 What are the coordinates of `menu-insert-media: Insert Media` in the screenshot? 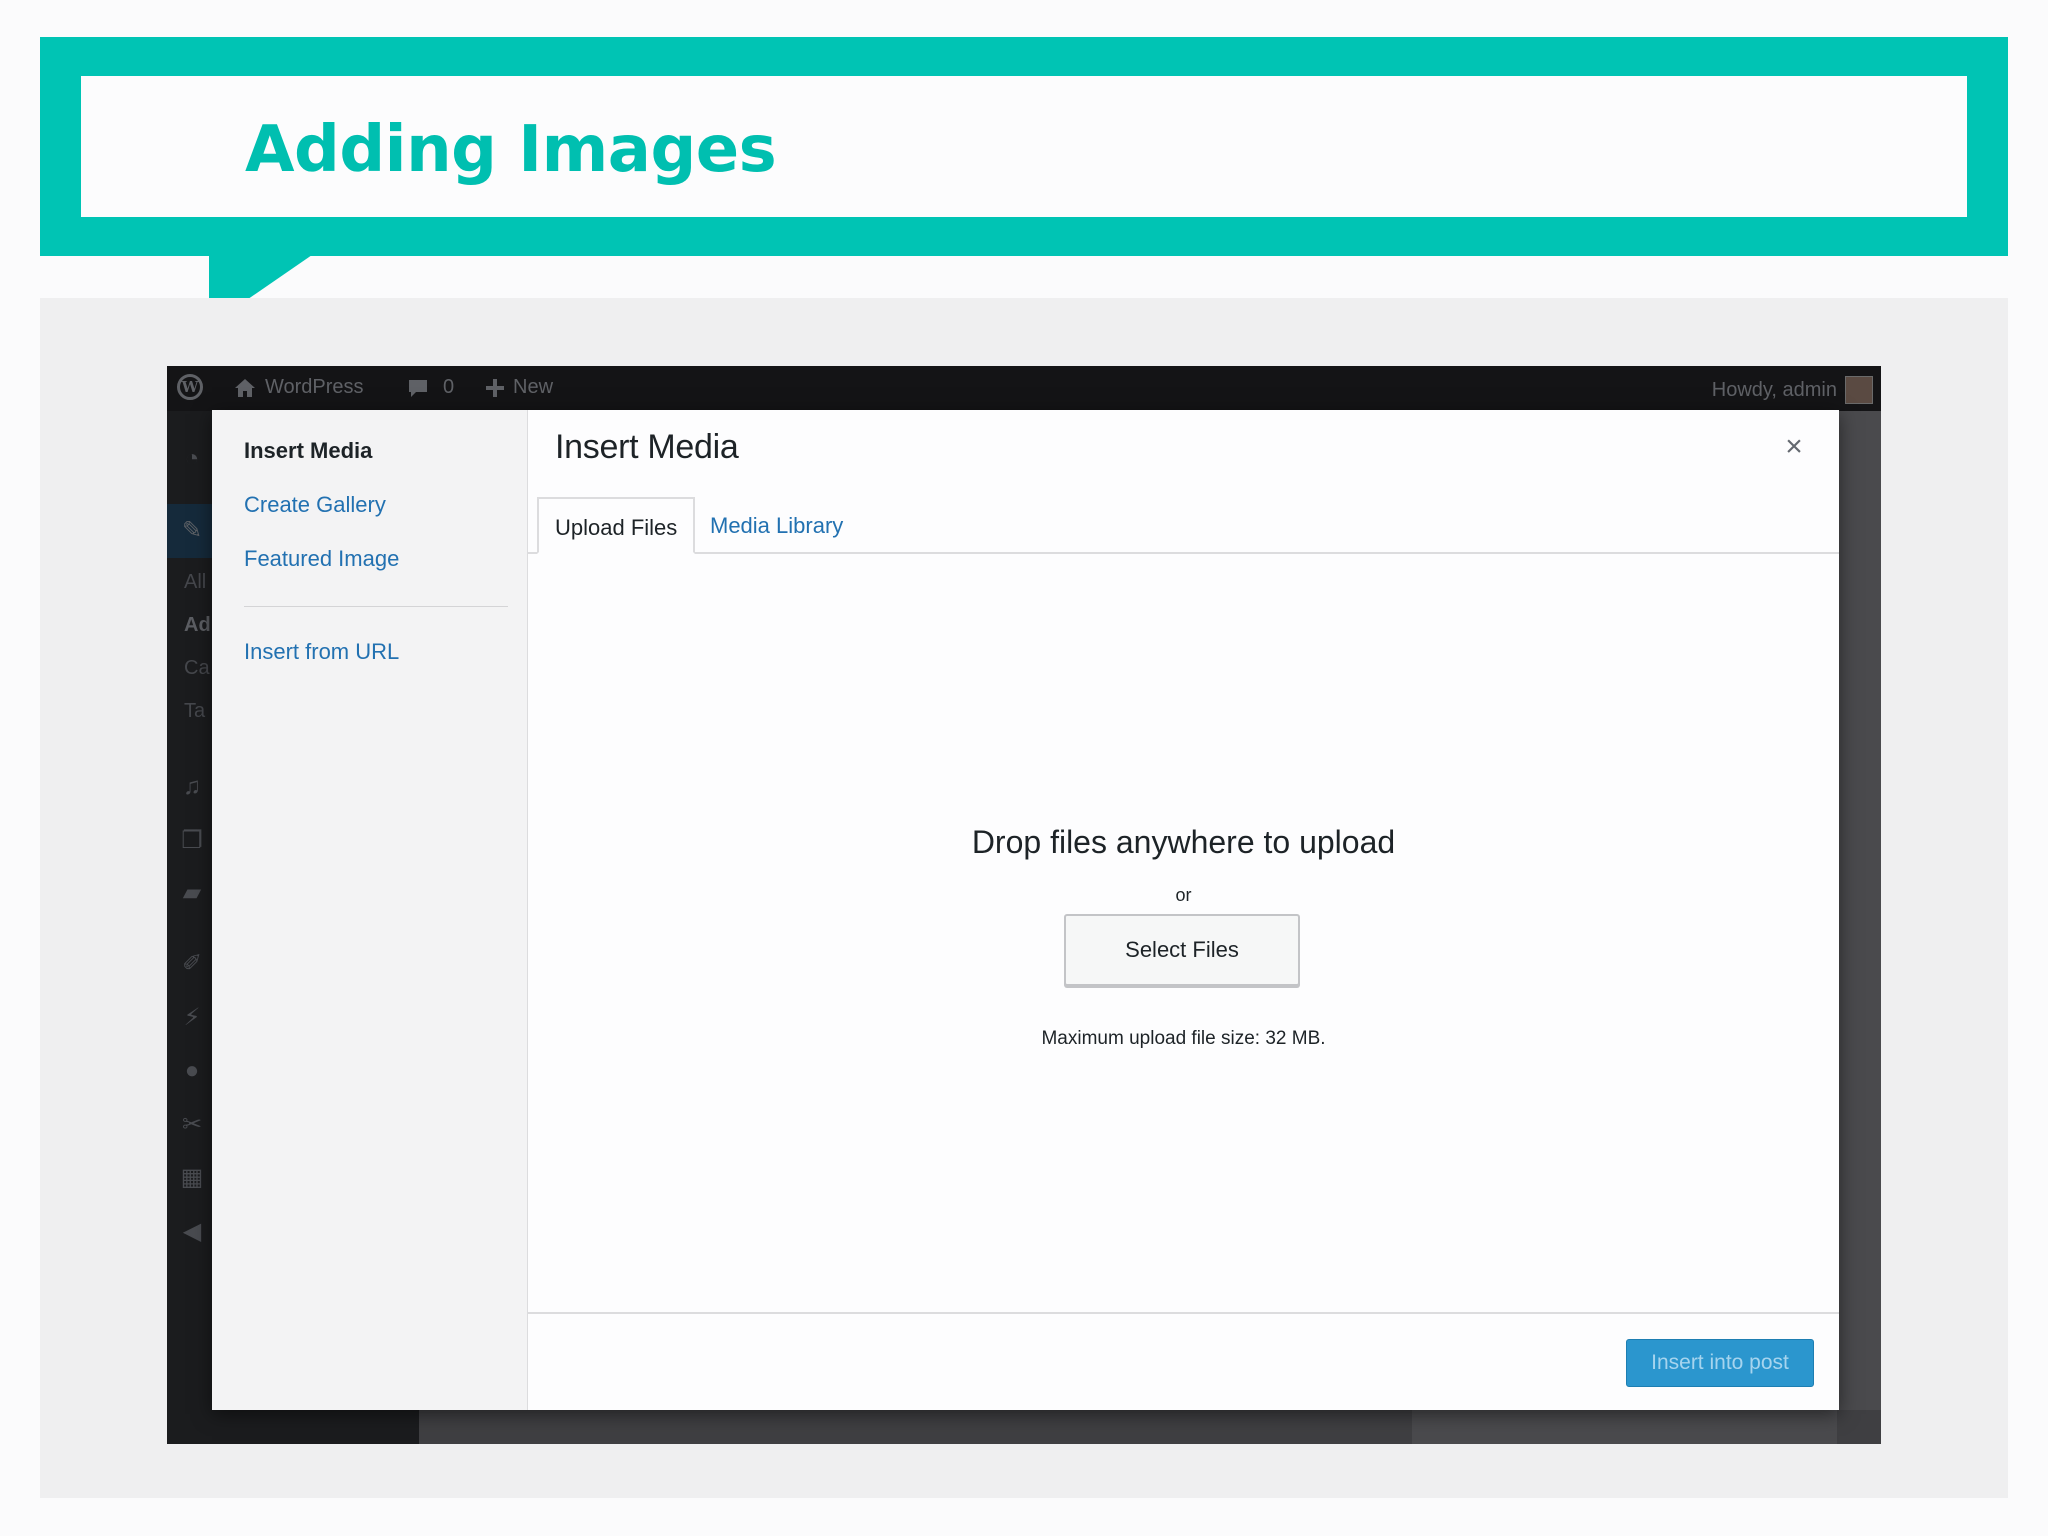 It's located at (308, 451).